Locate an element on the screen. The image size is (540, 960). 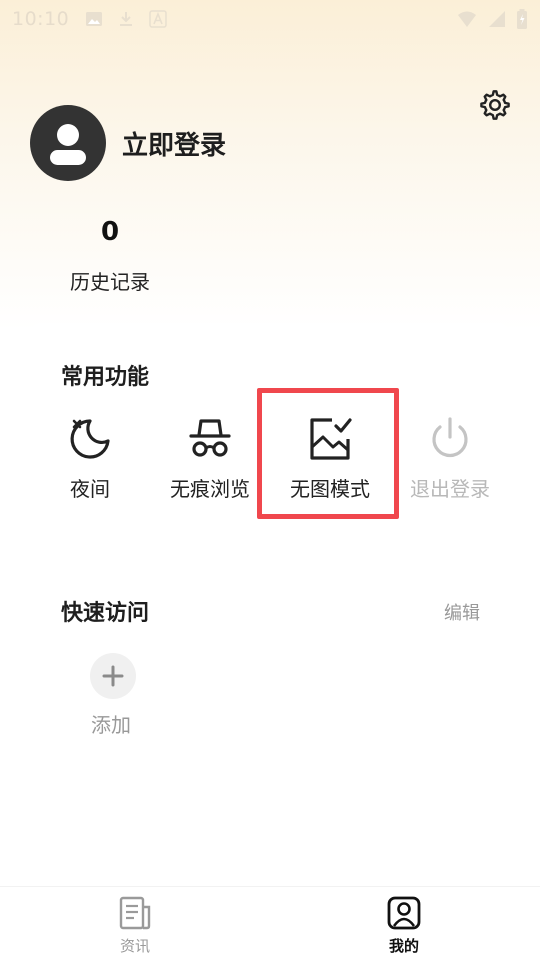
bottom-nav: 资讯 我的 is located at coordinates (270, 923).